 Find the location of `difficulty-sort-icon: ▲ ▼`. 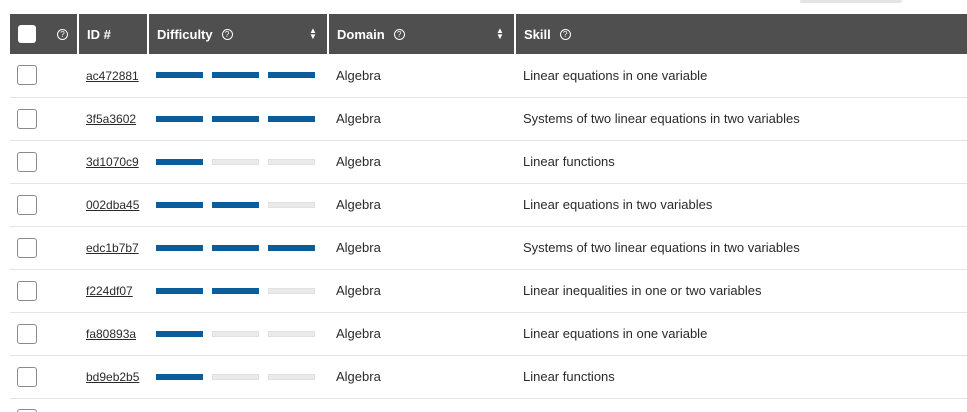

difficulty-sort-icon: ▲ ▼ is located at coordinates (313, 34).